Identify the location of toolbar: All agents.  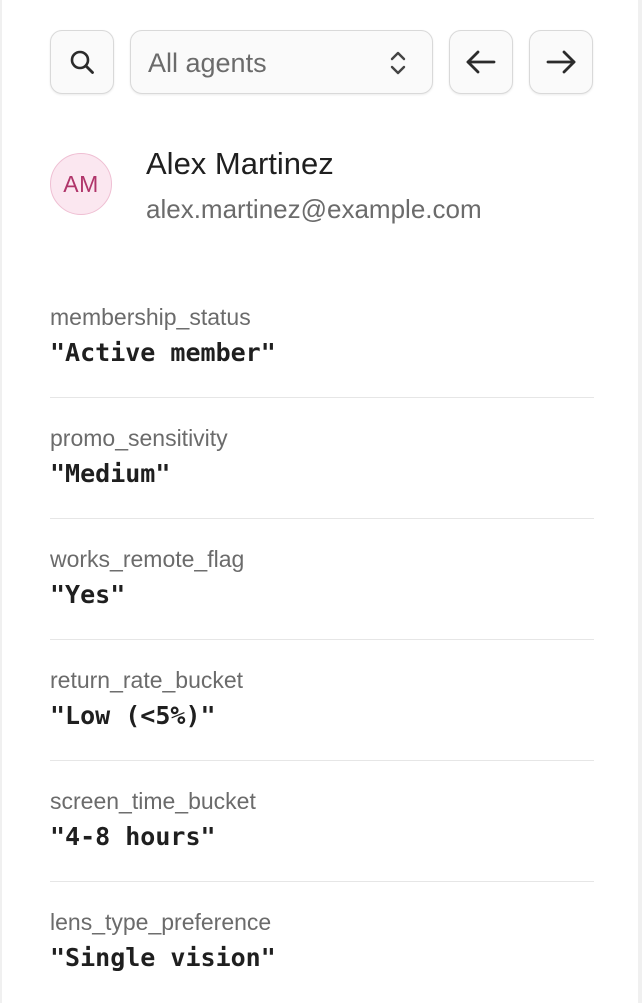
(322, 62).